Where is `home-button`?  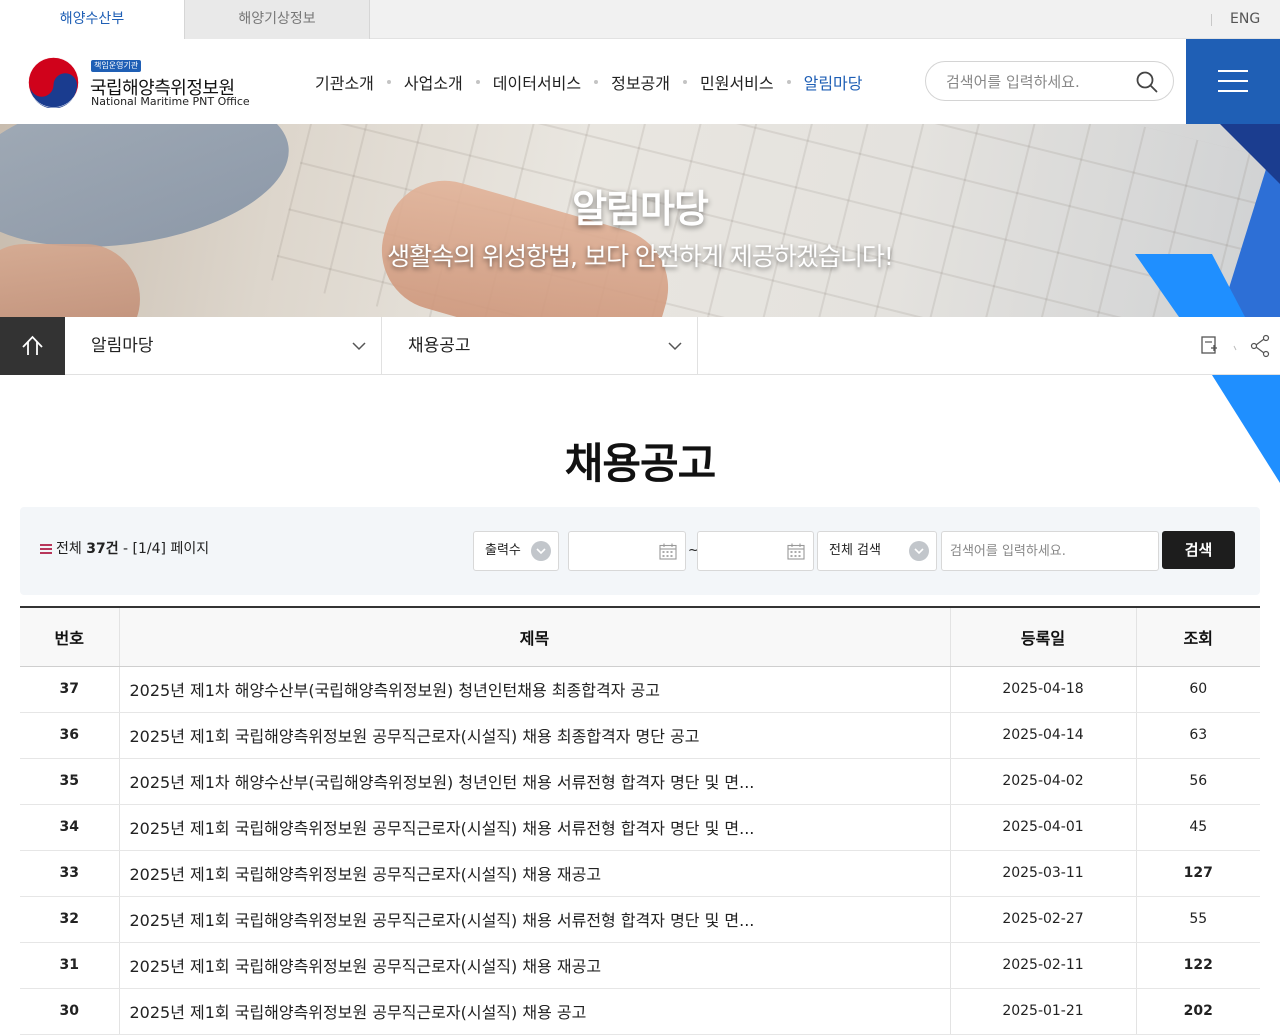 home-button is located at coordinates (32, 346).